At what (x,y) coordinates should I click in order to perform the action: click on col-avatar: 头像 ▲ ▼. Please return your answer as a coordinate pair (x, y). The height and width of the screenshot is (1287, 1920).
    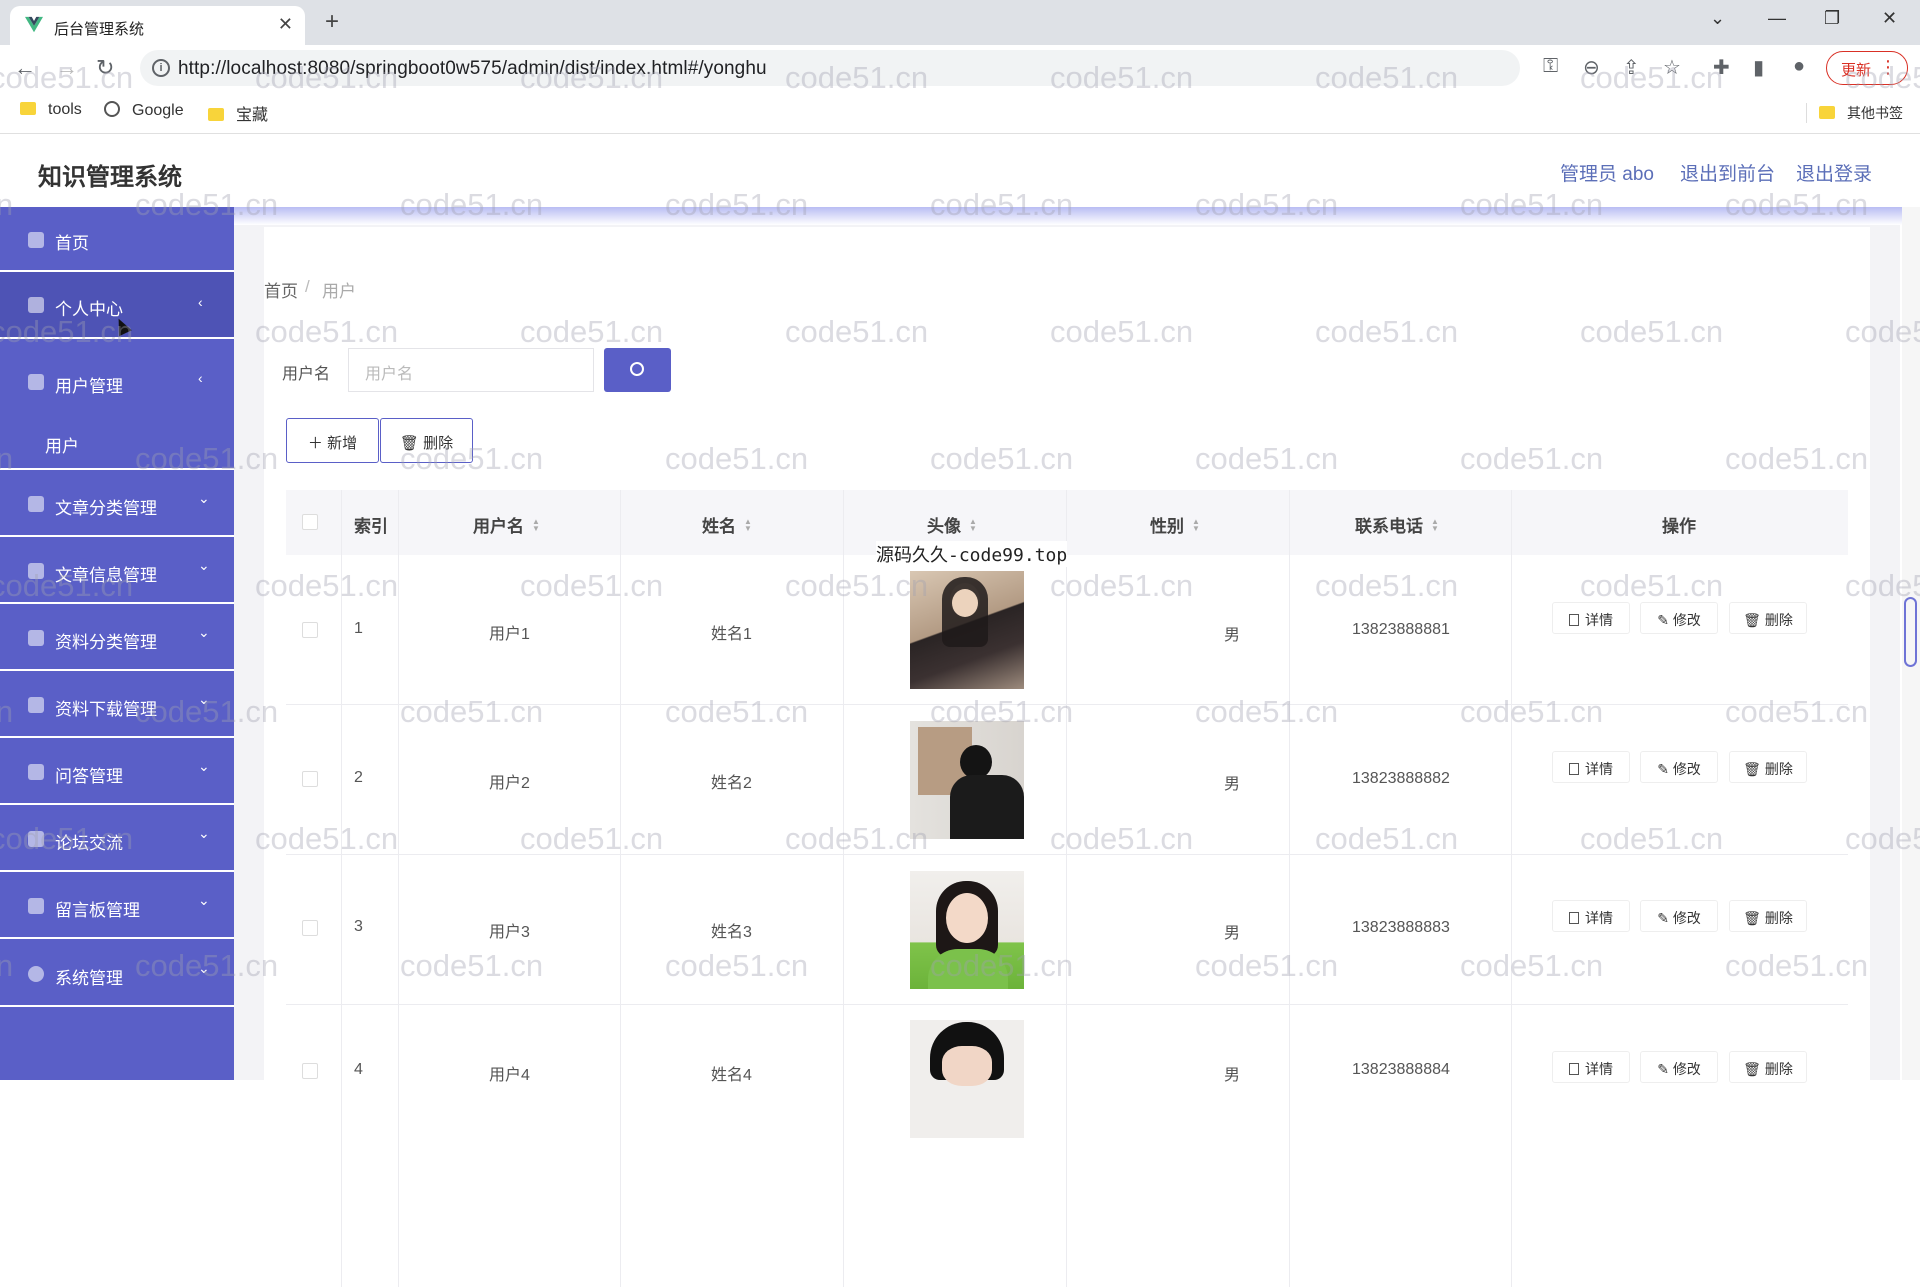
    Looking at the image, I should click on (952, 524).